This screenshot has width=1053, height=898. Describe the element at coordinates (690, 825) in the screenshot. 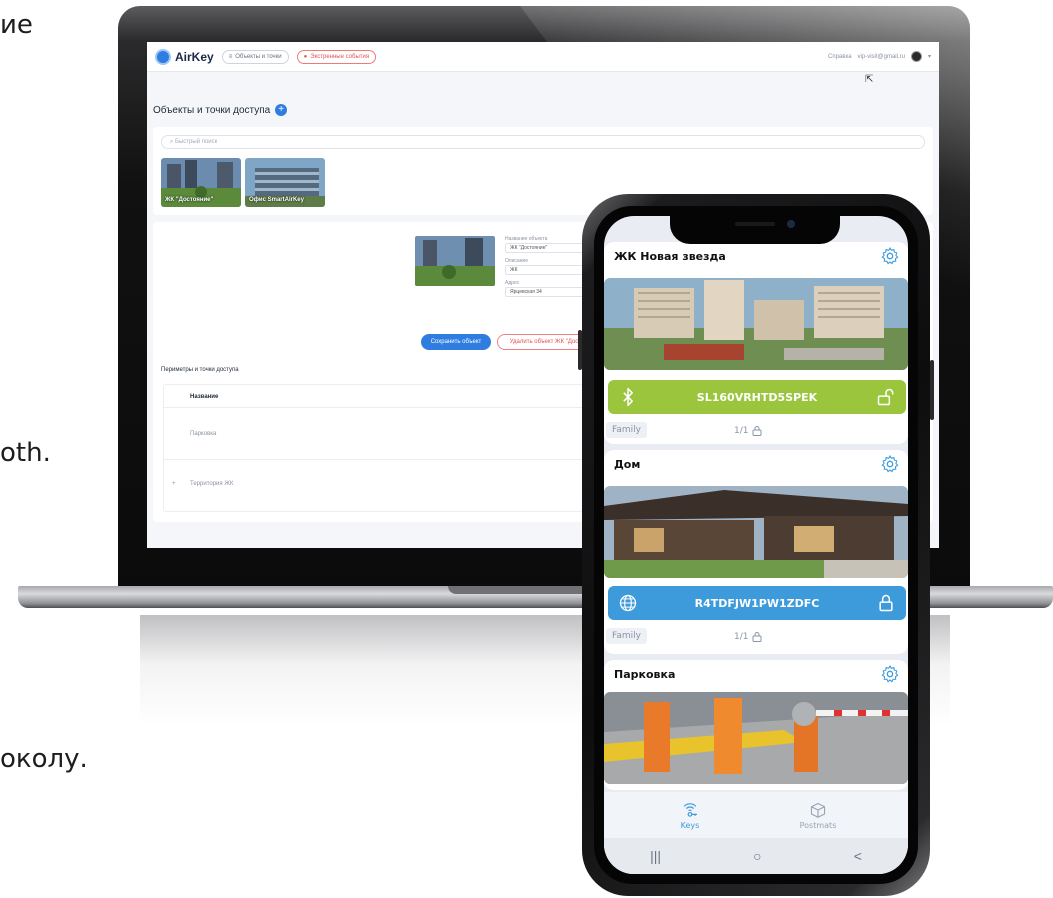

I see `tab-keys-label: Keys` at that location.